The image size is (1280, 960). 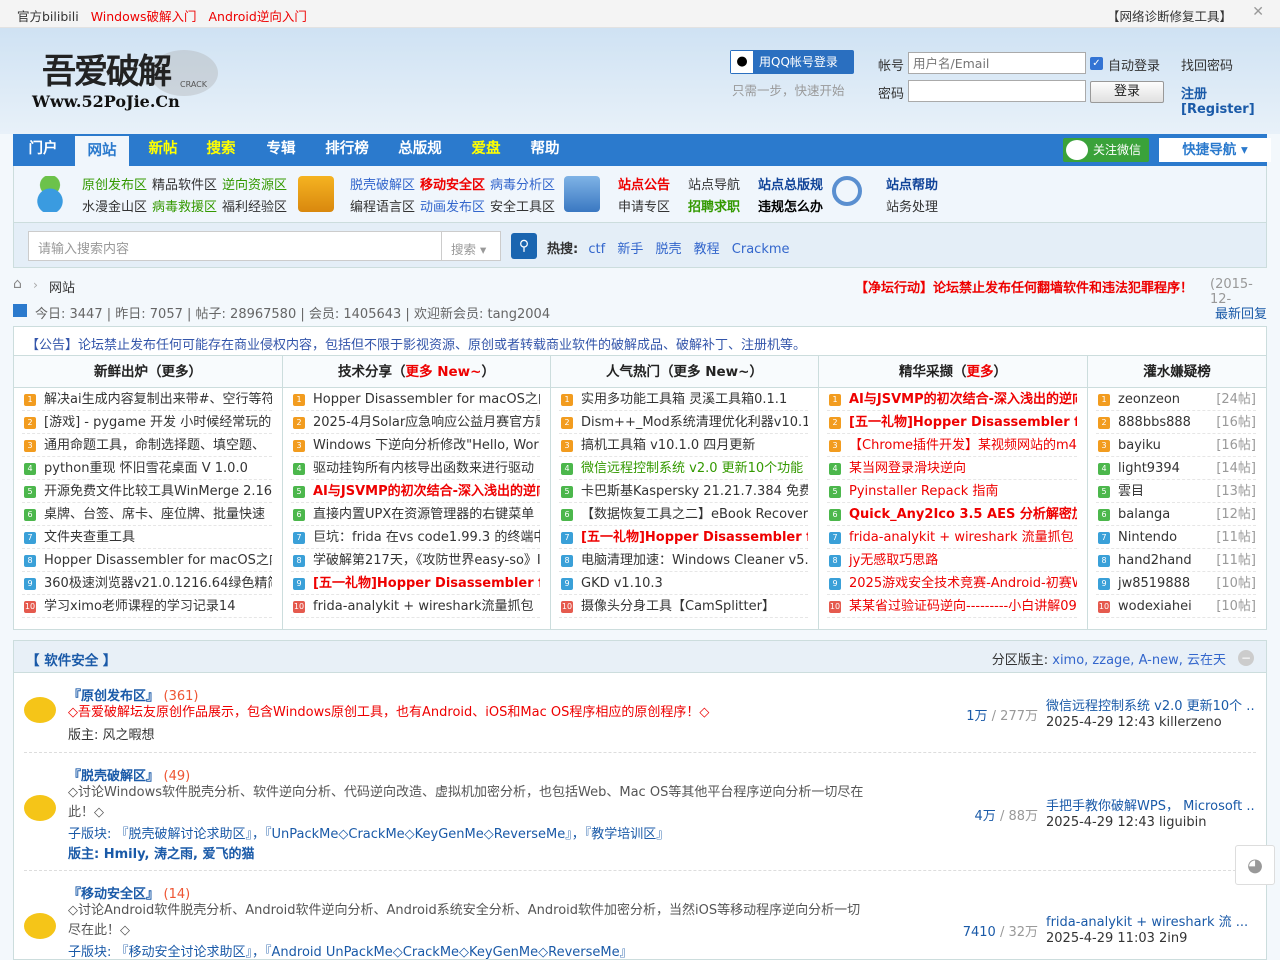 What do you see at coordinates (62, 286) in the screenshot?
I see `breadcrumb-current: 网站` at bounding box center [62, 286].